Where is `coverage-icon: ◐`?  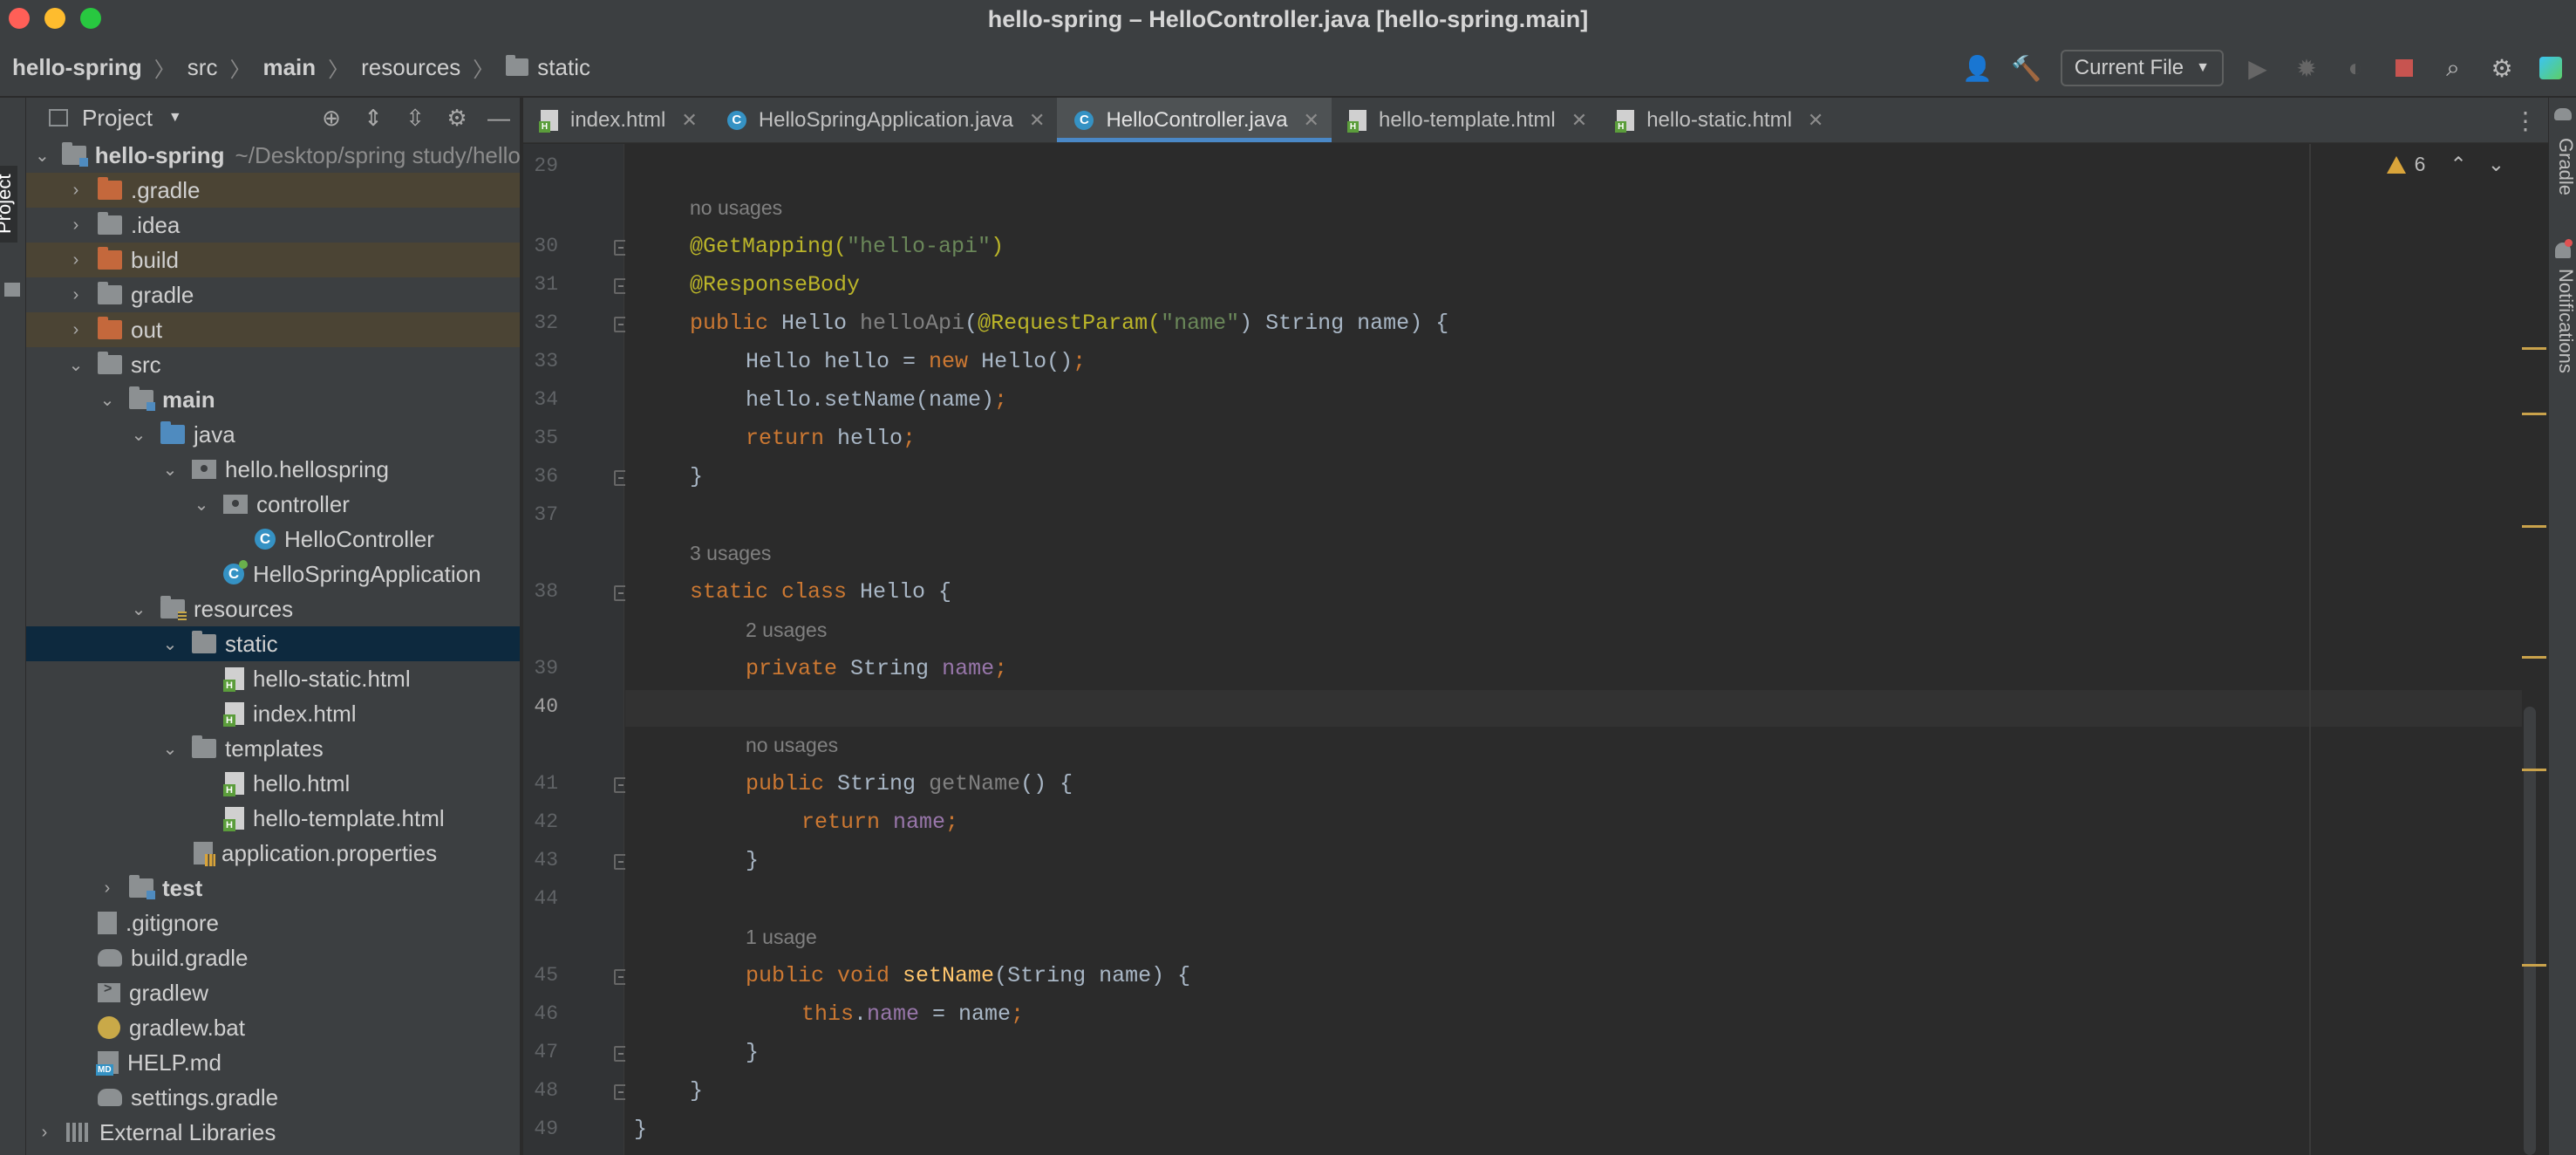 coverage-icon: ◐ is located at coordinates (2355, 68).